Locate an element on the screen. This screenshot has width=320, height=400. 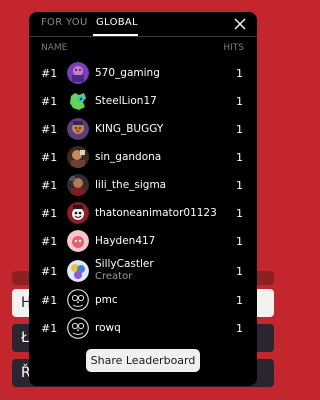
leaderboard-row: #1 pmc 1 is located at coordinates (143, 300).